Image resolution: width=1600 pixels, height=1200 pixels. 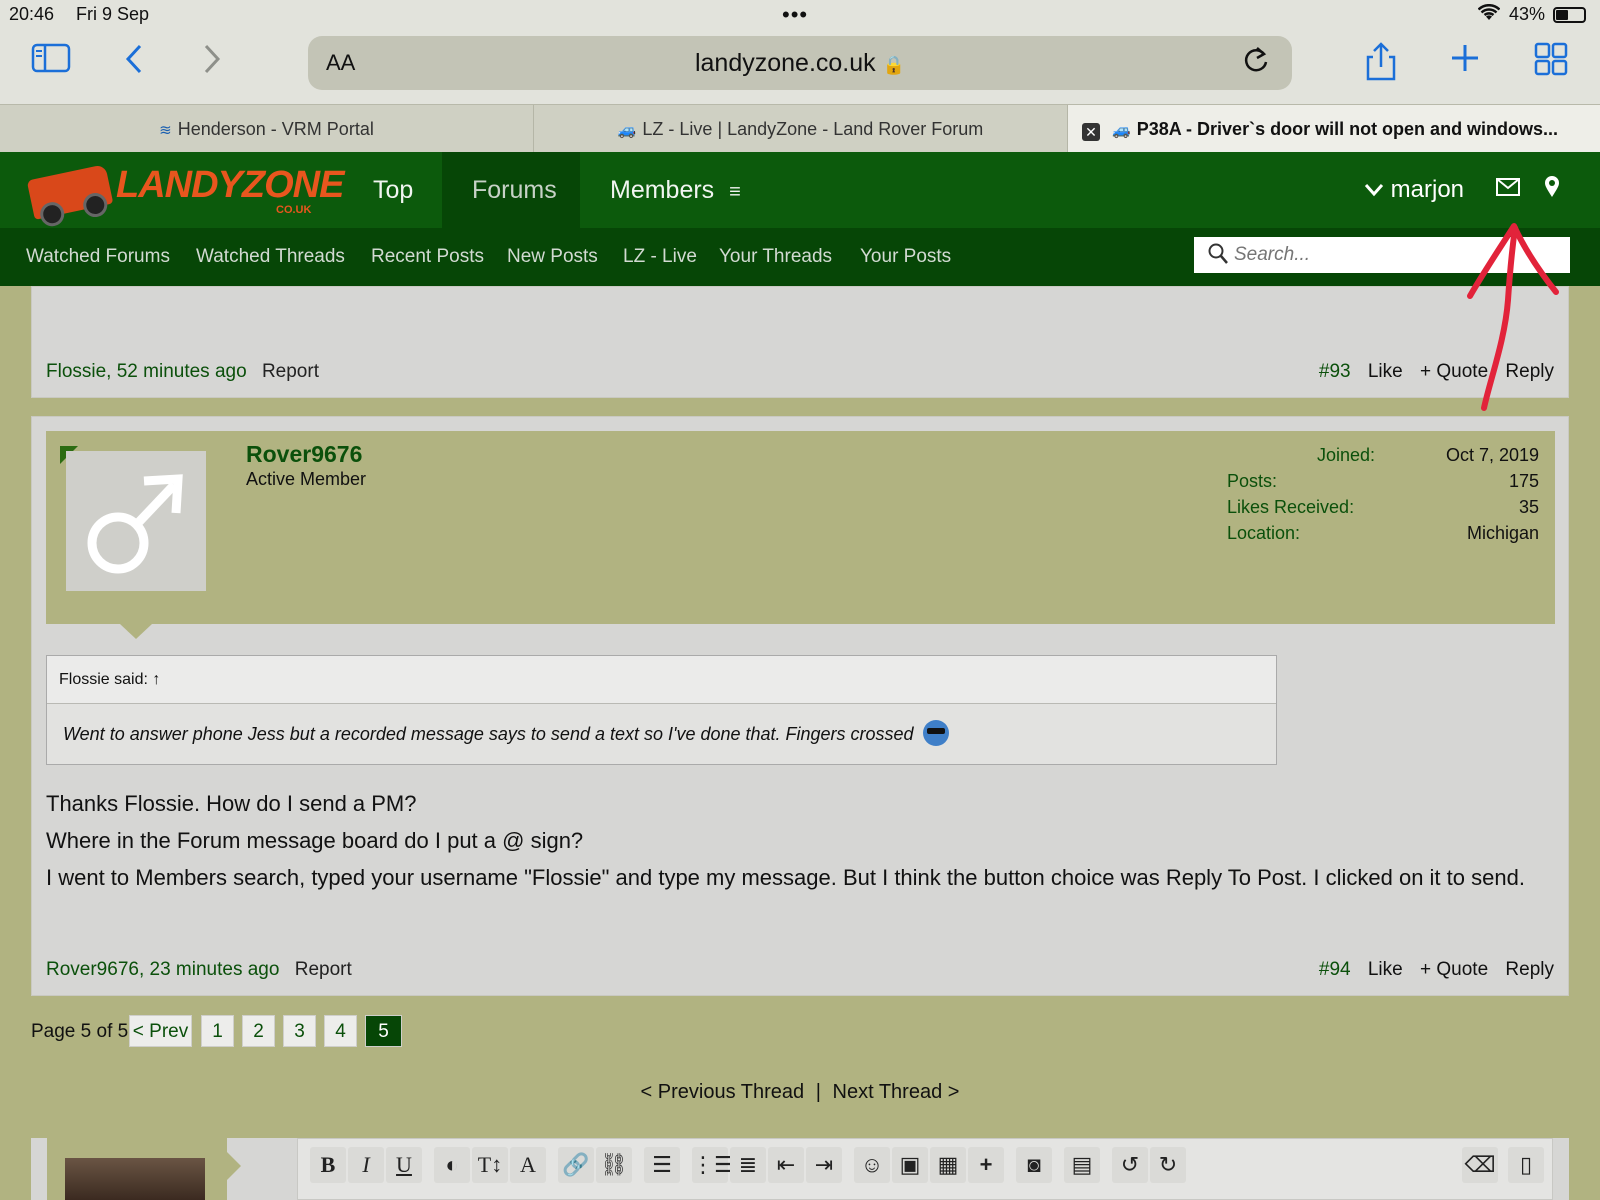 What do you see at coordinates (185, 191) in the screenshot?
I see `landyzone-logo: LANDYZONE CO.UK` at bounding box center [185, 191].